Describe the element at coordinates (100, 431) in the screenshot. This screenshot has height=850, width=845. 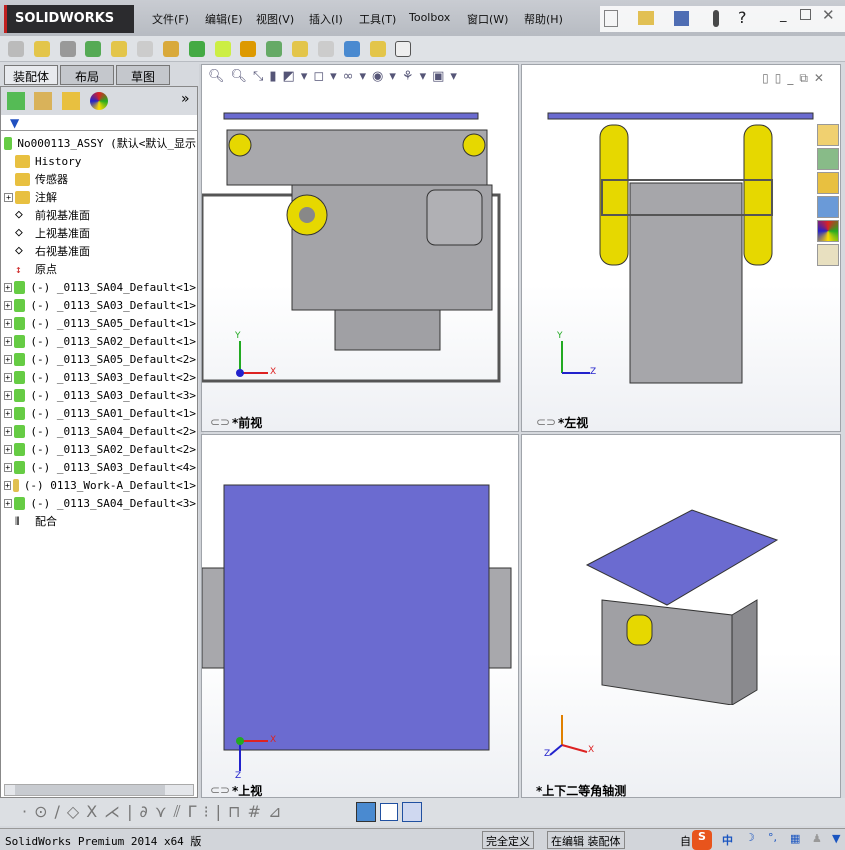
I see `tree-item: + (-) _0113_SA04_Default<2>` at that location.